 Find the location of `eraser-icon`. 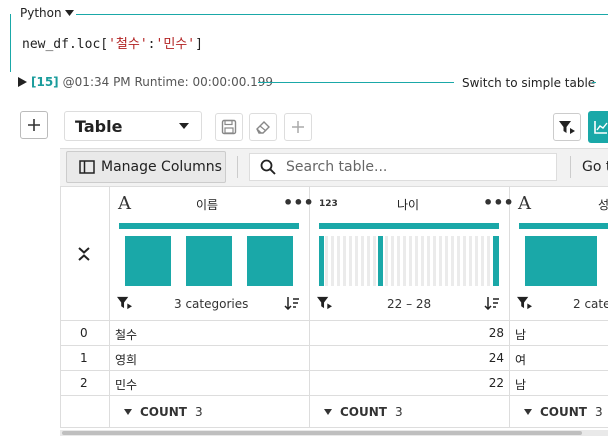

eraser-icon is located at coordinates (263, 127).